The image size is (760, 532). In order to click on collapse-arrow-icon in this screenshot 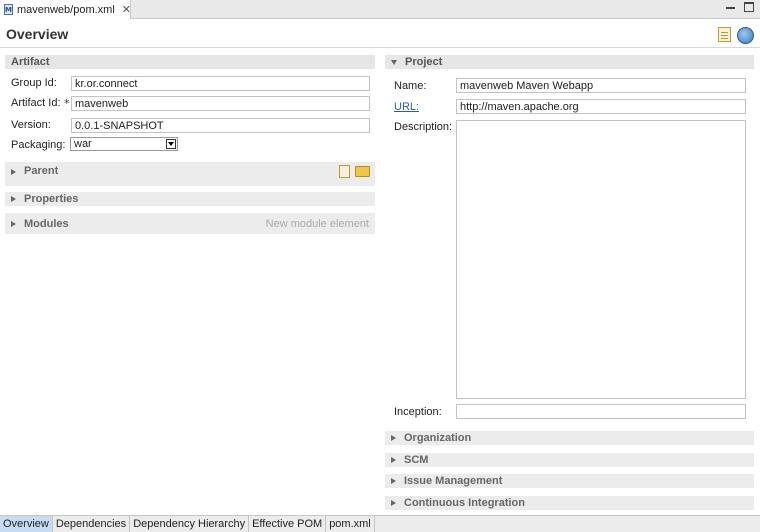, I will do `click(394, 62)`.